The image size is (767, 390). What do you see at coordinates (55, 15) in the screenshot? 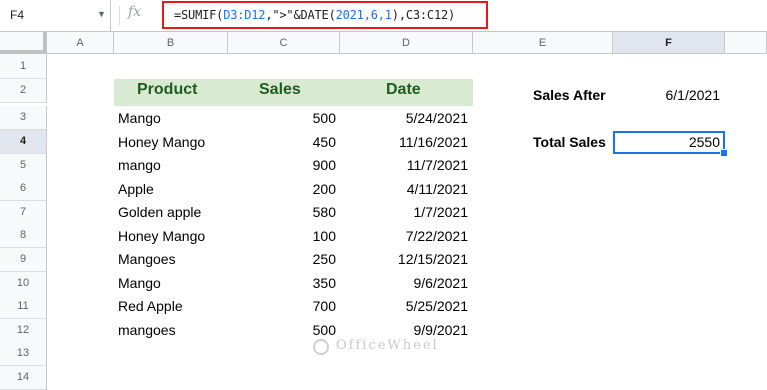
I see `name-box: F4 ▼` at bounding box center [55, 15].